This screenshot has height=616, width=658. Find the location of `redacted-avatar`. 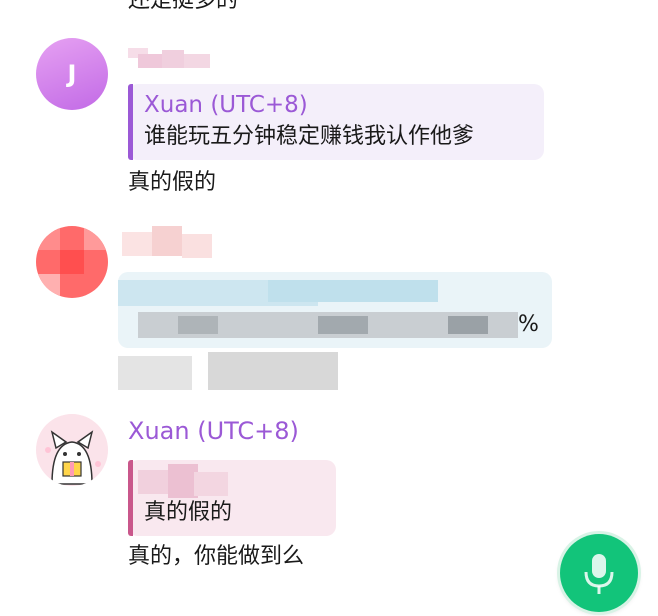

redacted-avatar is located at coordinates (72, 262).